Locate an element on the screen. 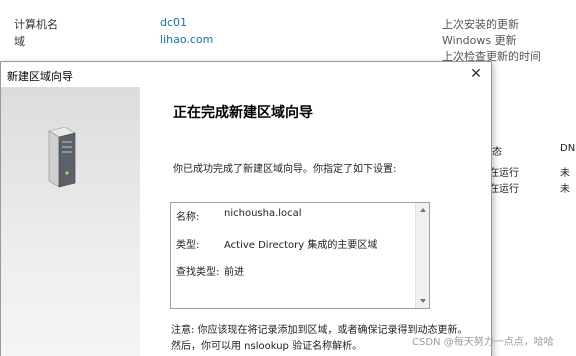 The image size is (576, 356). setting-row-lookup-type: 查找类型: 前进 is located at coordinates (210, 270).